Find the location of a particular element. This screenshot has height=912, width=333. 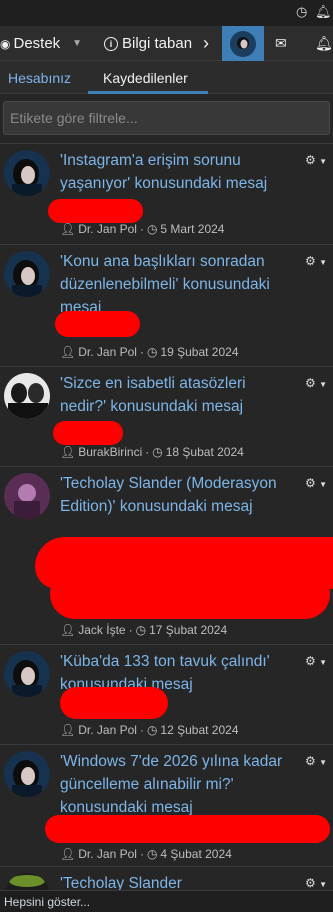

tab-account: Hesabınız is located at coordinates (39, 77).